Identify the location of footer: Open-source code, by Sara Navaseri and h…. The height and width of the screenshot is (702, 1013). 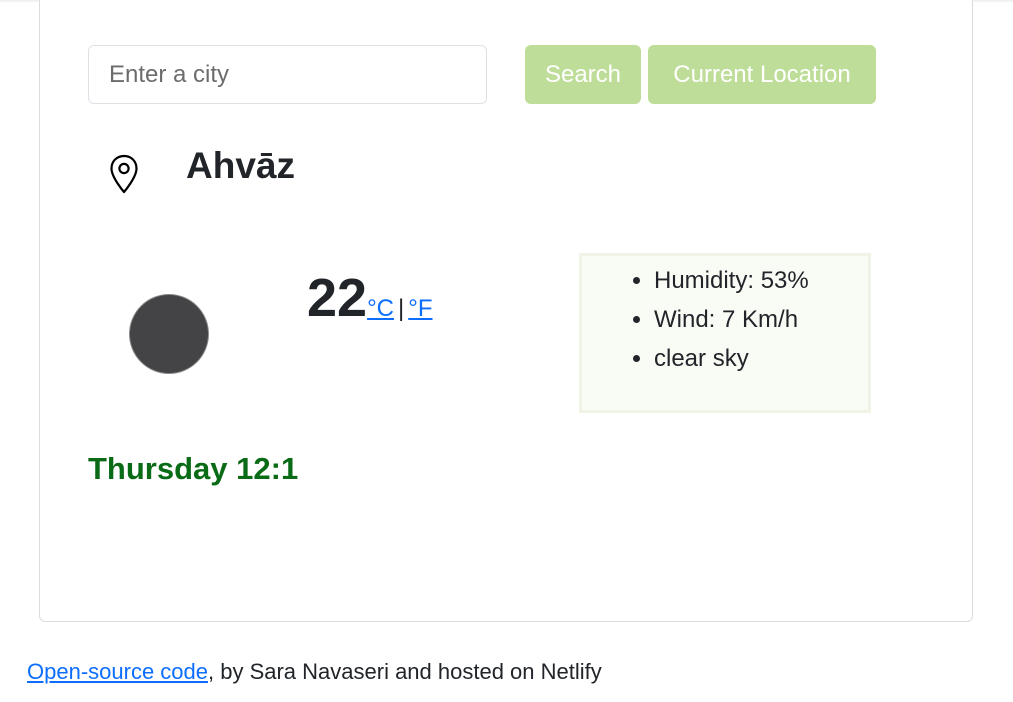
(314, 672).